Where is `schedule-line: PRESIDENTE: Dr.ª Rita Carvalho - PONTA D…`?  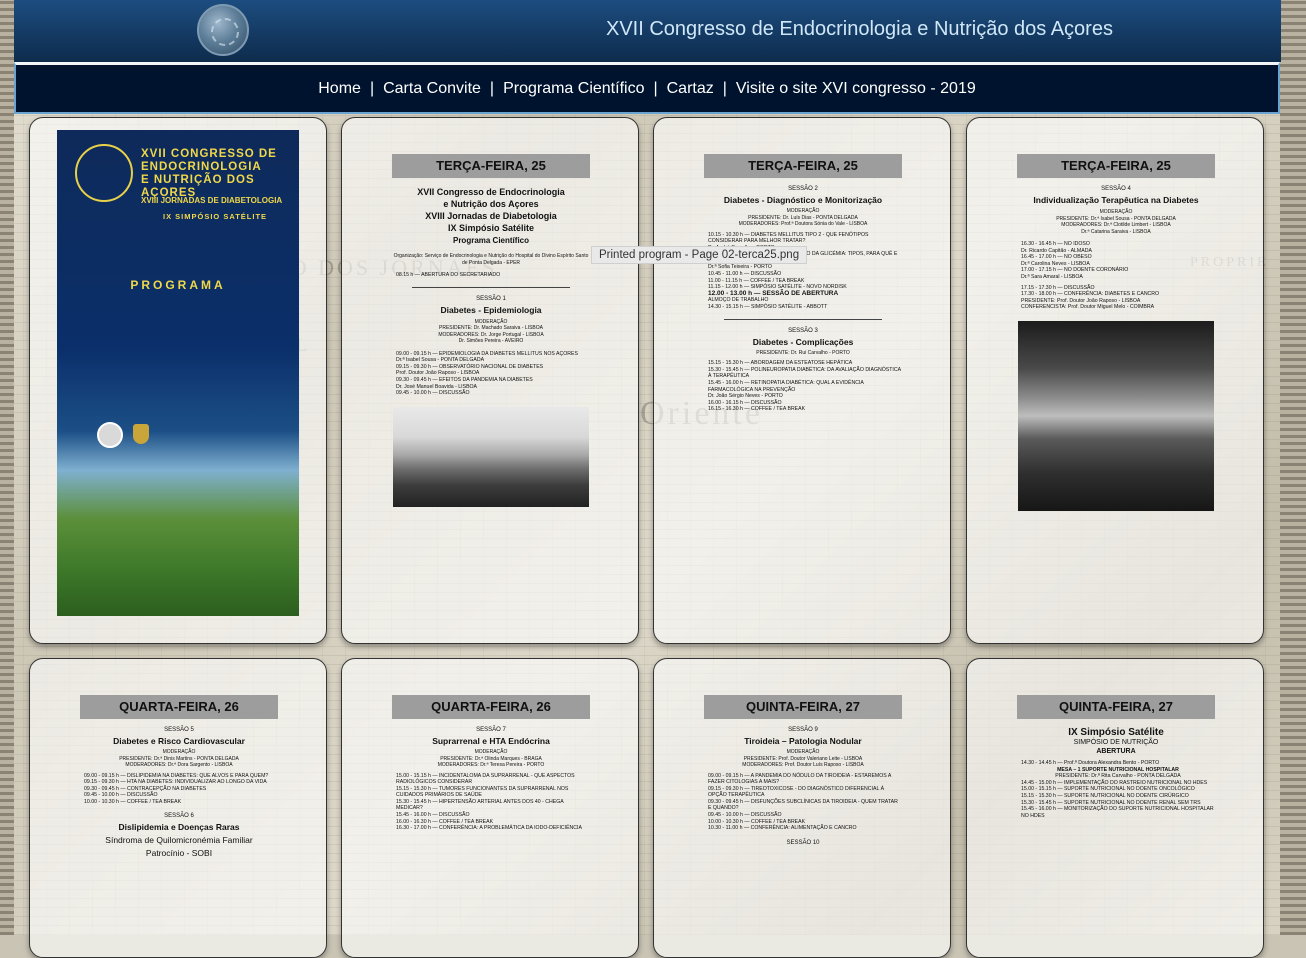
schedule-line: PRESIDENTE: Dr.ª Rita Carvalho - PONTA D… is located at coordinates (1118, 776).